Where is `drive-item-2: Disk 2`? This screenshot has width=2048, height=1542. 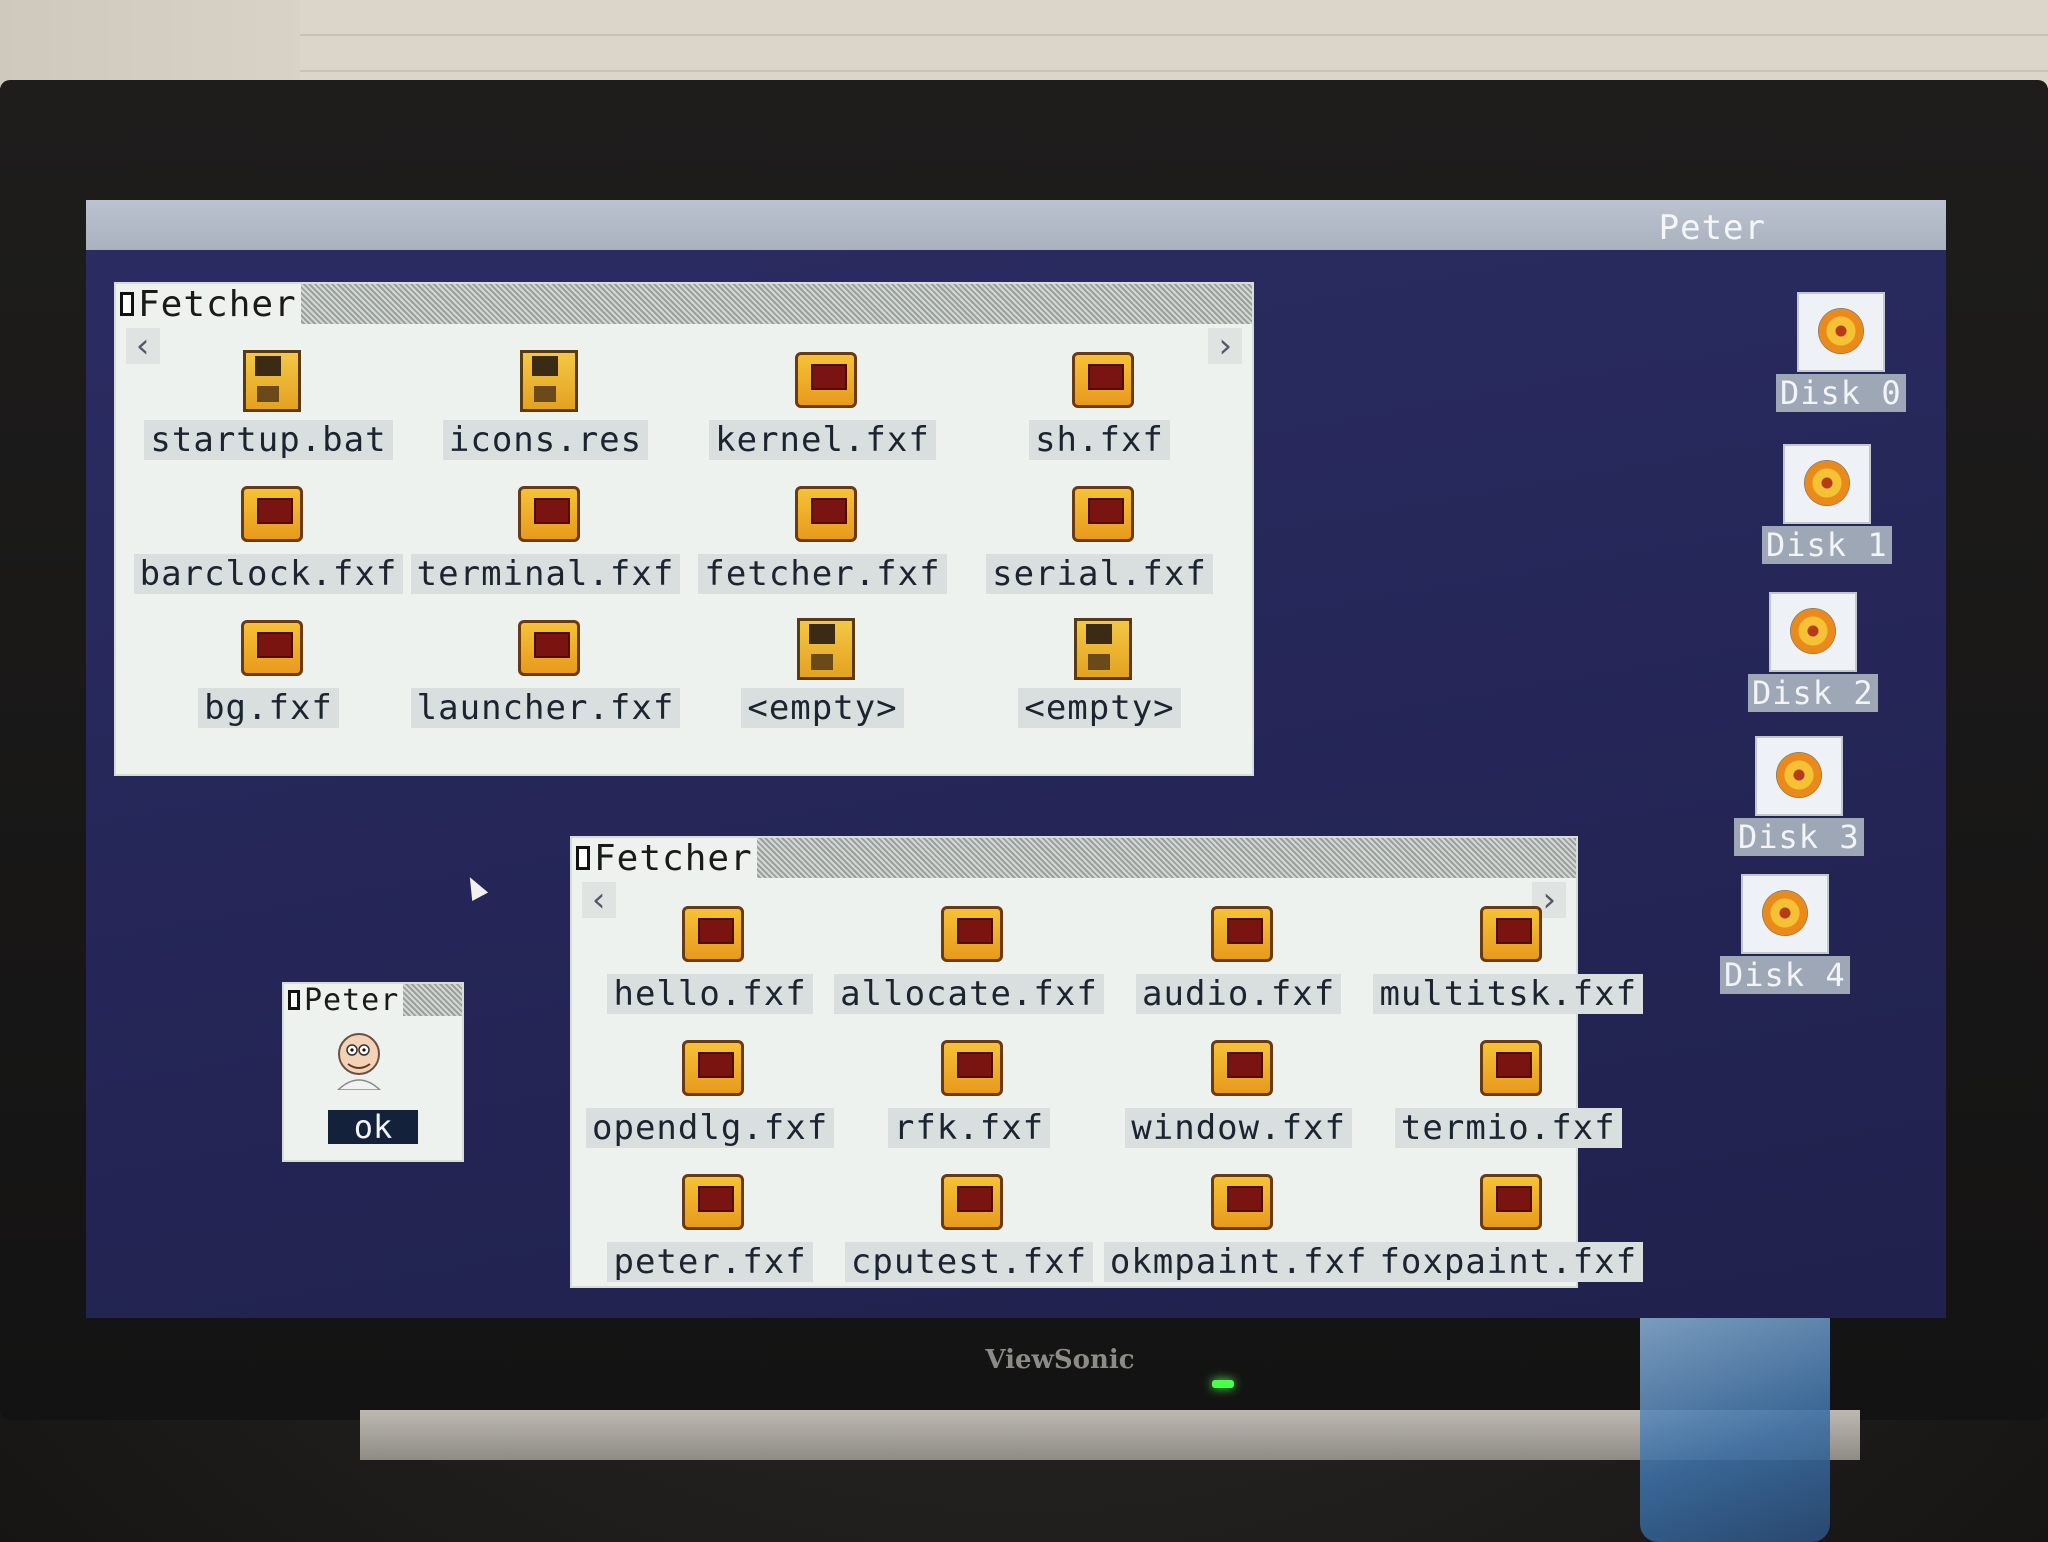 drive-item-2: Disk 2 is located at coordinates (1813, 652).